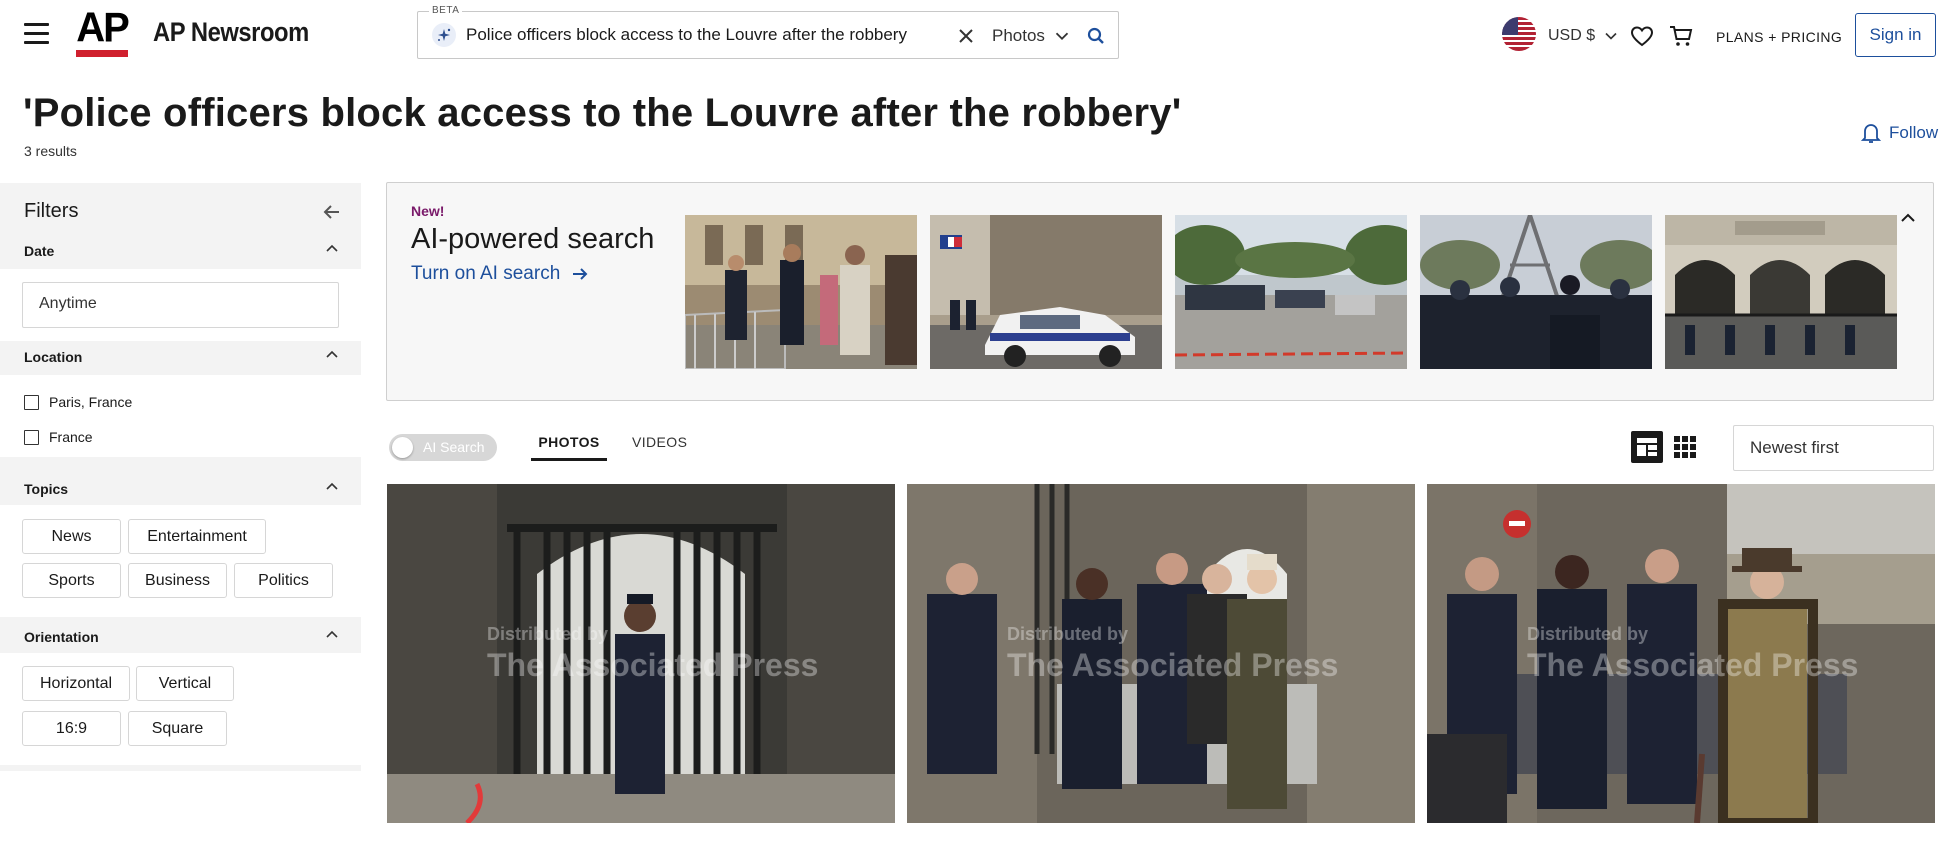 The image size is (1956, 853). I want to click on clear-search-icon, so click(966, 36).